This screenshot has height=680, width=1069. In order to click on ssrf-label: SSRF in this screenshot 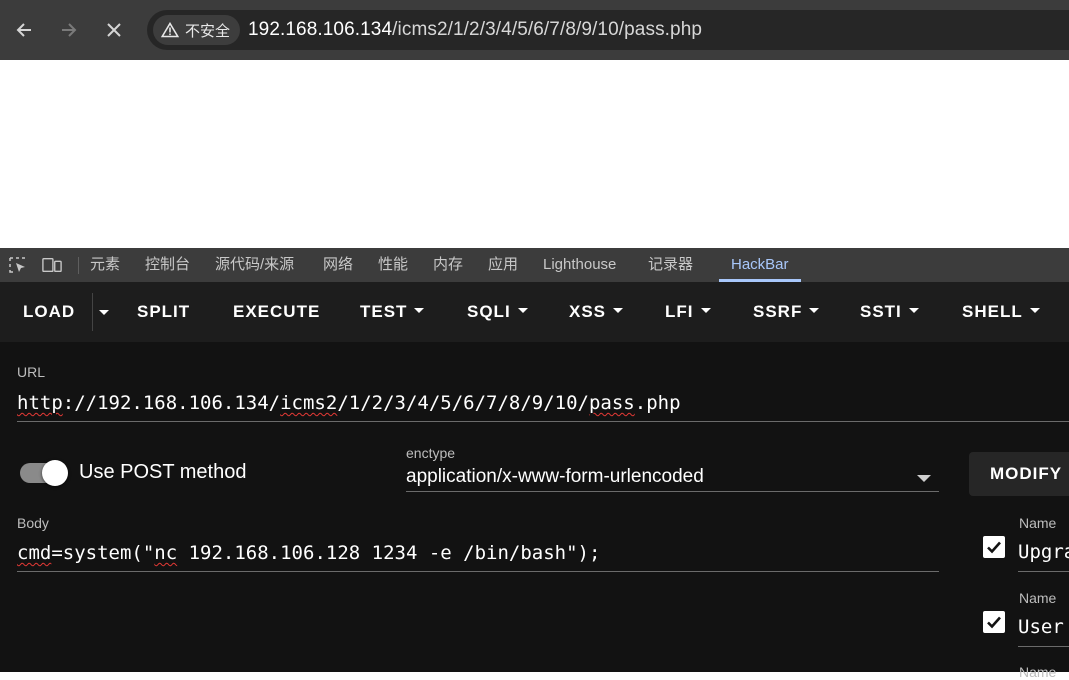, I will do `click(778, 311)`.